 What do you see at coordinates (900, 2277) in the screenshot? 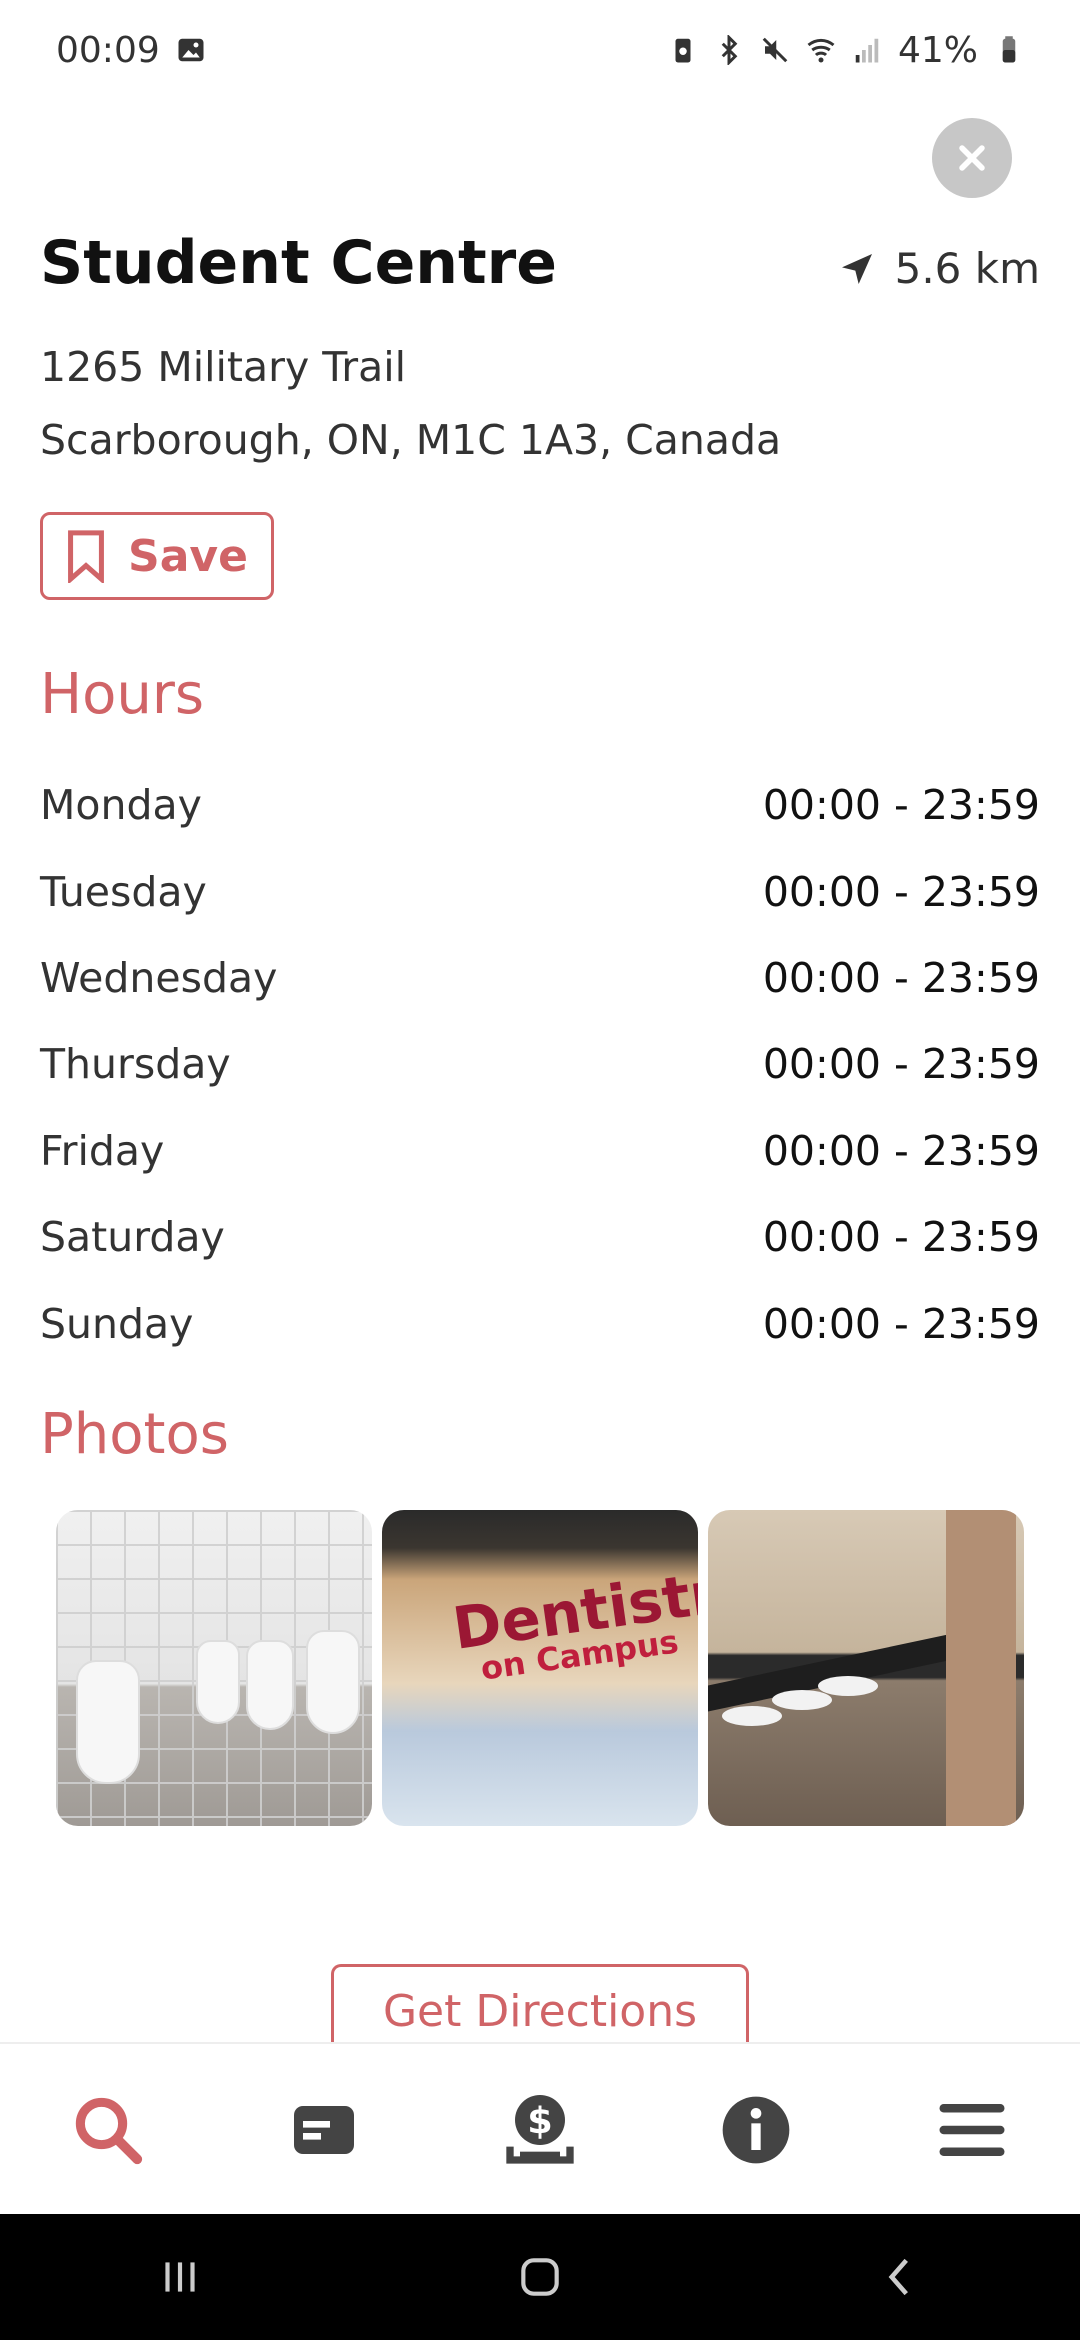
I see `back-icon` at bounding box center [900, 2277].